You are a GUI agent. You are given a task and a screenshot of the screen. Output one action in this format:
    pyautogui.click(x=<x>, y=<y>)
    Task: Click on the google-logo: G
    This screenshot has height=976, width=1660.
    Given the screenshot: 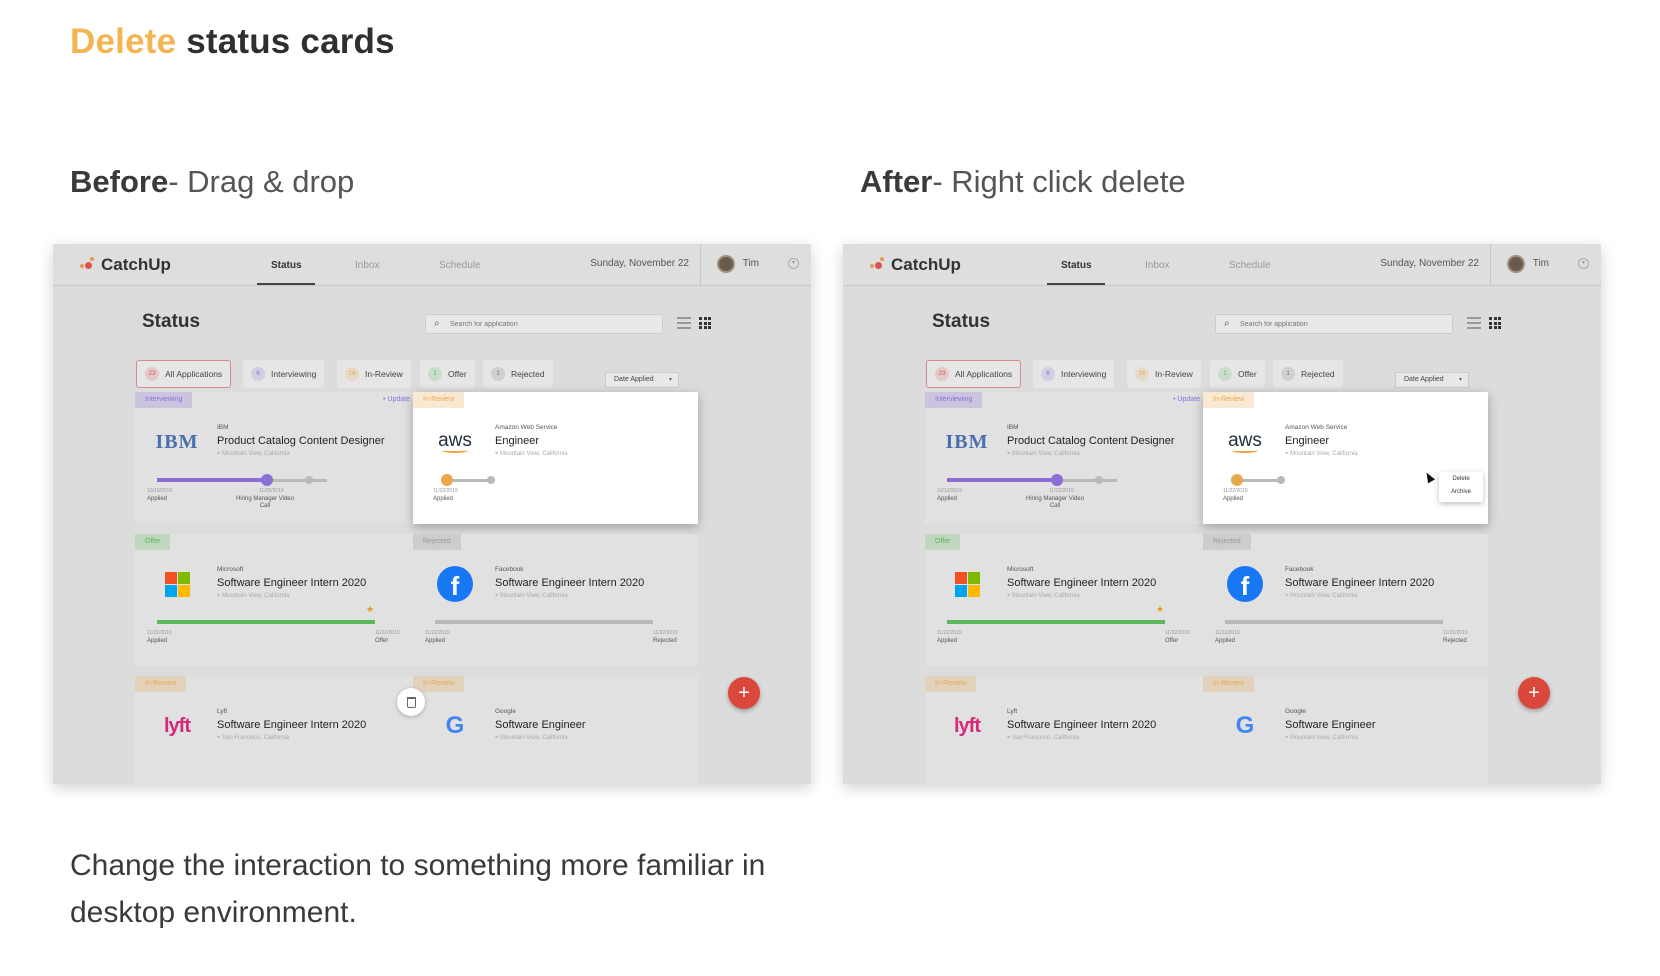 What is the action you would take?
    pyautogui.click(x=455, y=726)
    